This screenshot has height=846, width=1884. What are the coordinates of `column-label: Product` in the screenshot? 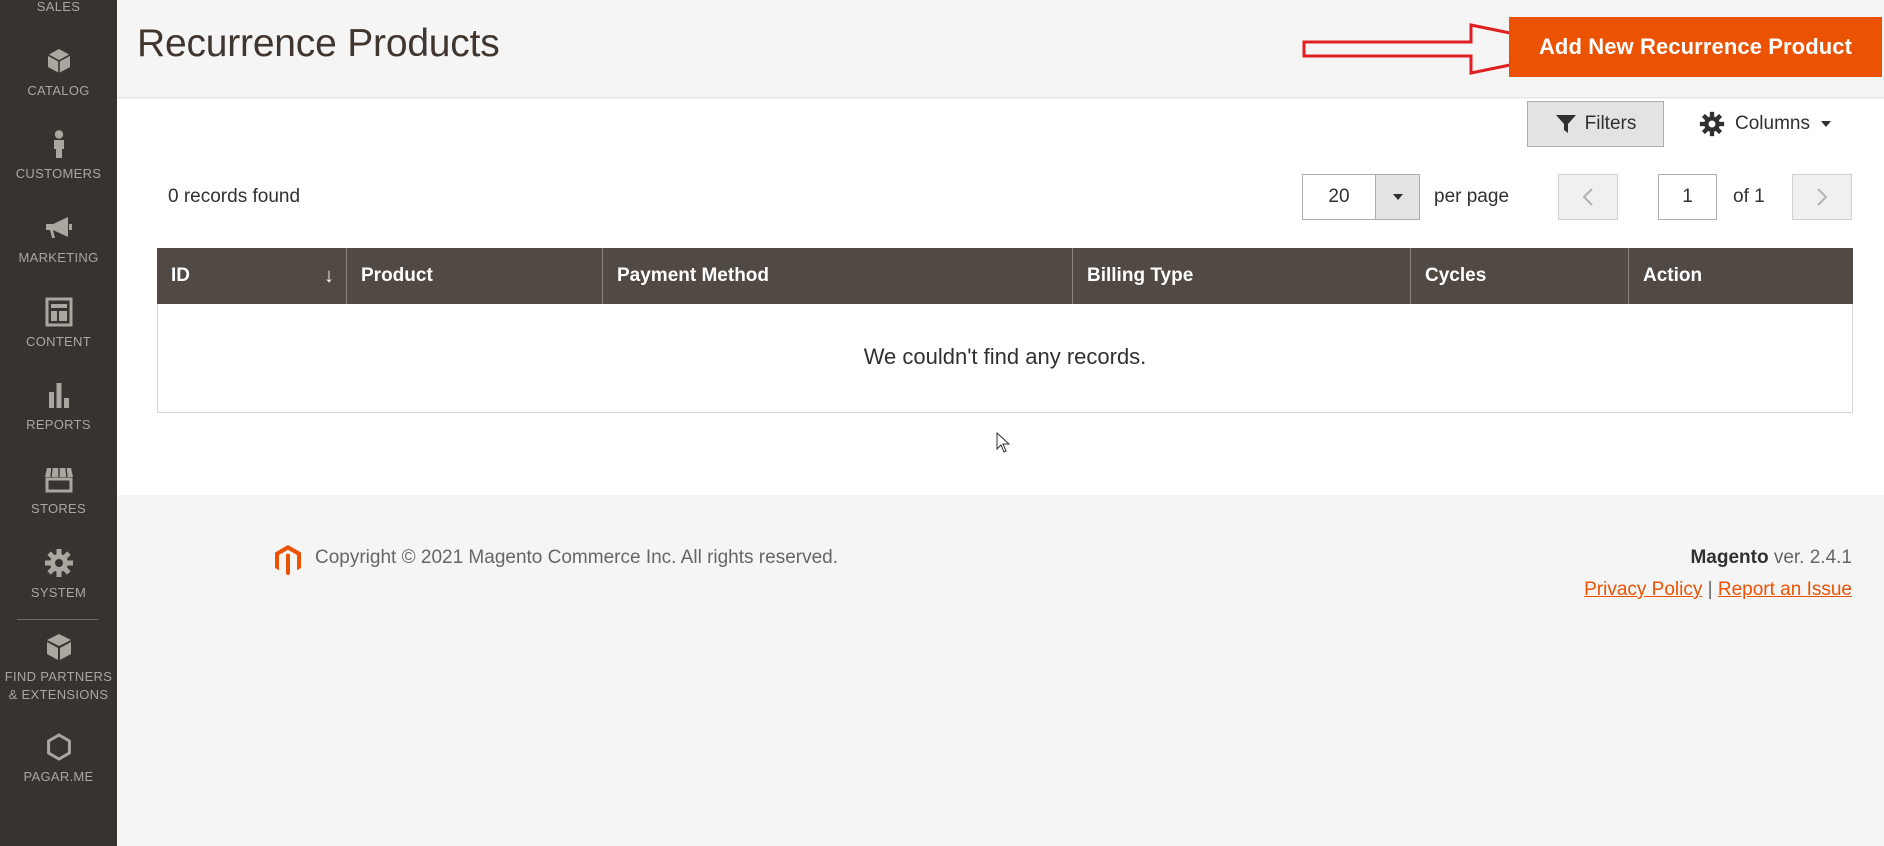 It's located at (397, 275).